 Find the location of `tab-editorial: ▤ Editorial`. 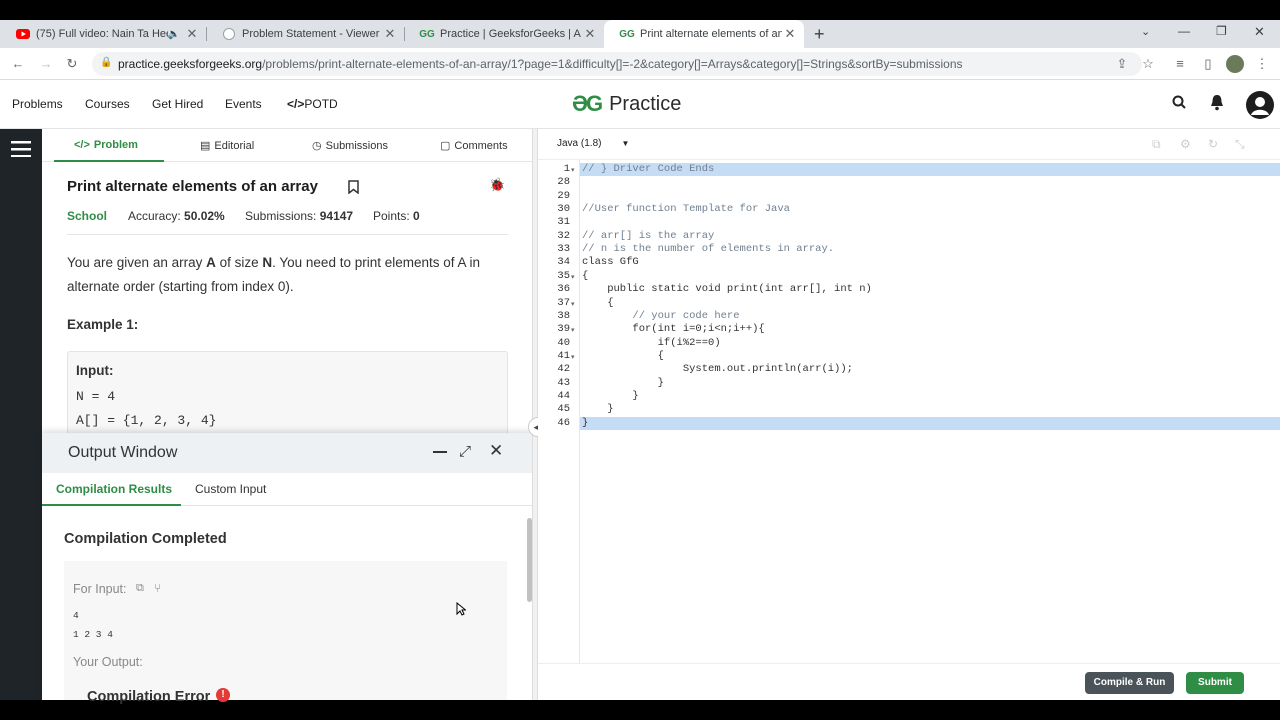

tab-editorial: ▤ Editorial is located at coordinates (227, 146).